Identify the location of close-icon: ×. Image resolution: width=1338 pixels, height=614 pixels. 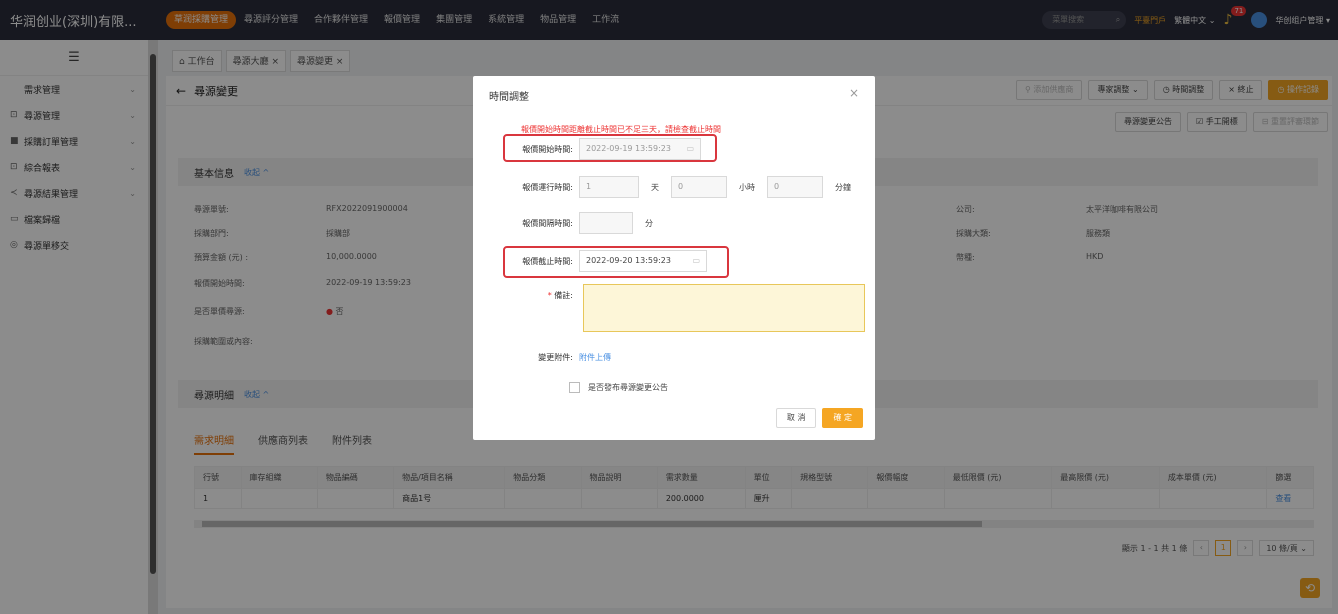
(854, 93).